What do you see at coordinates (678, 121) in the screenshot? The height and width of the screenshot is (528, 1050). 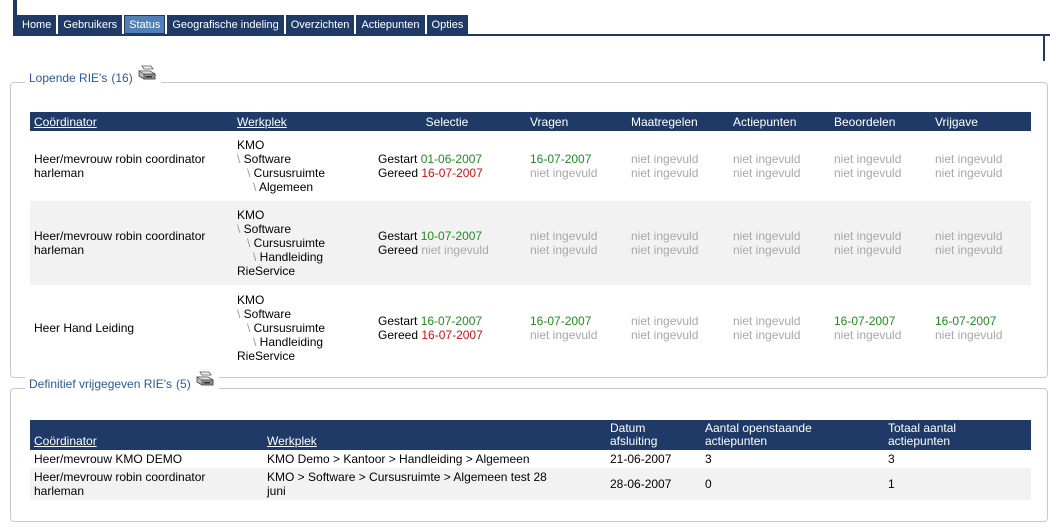 I see `header-maatregelen: Maatregelen` at bounding box center [678, 121].